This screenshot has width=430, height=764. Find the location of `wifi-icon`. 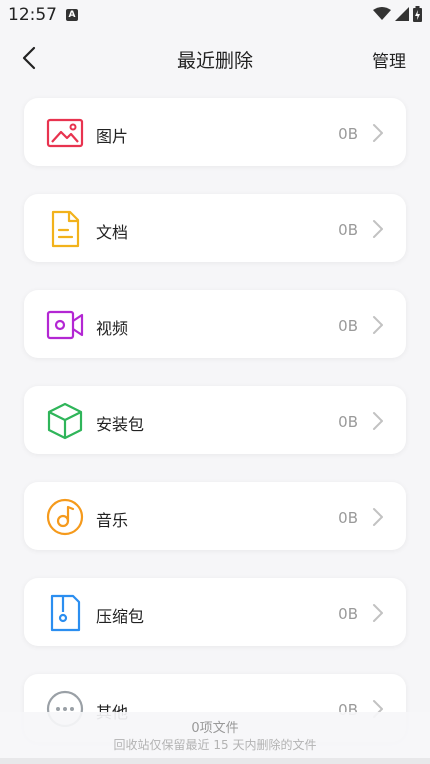

wifi-icon is located at coordinates (382, 13).